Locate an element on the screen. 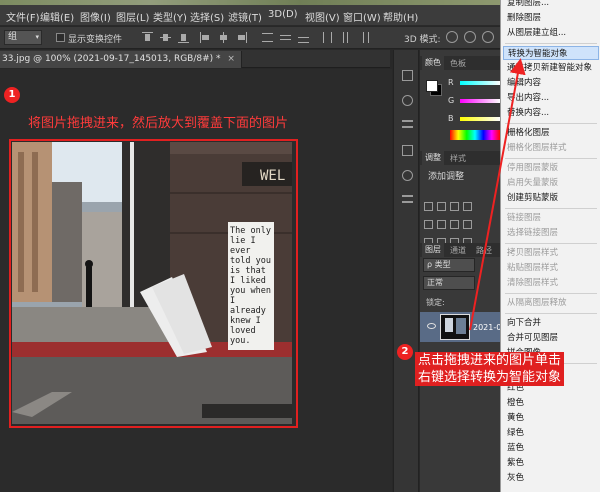  step2-badge: 2 is located at coordinates (405, 352).